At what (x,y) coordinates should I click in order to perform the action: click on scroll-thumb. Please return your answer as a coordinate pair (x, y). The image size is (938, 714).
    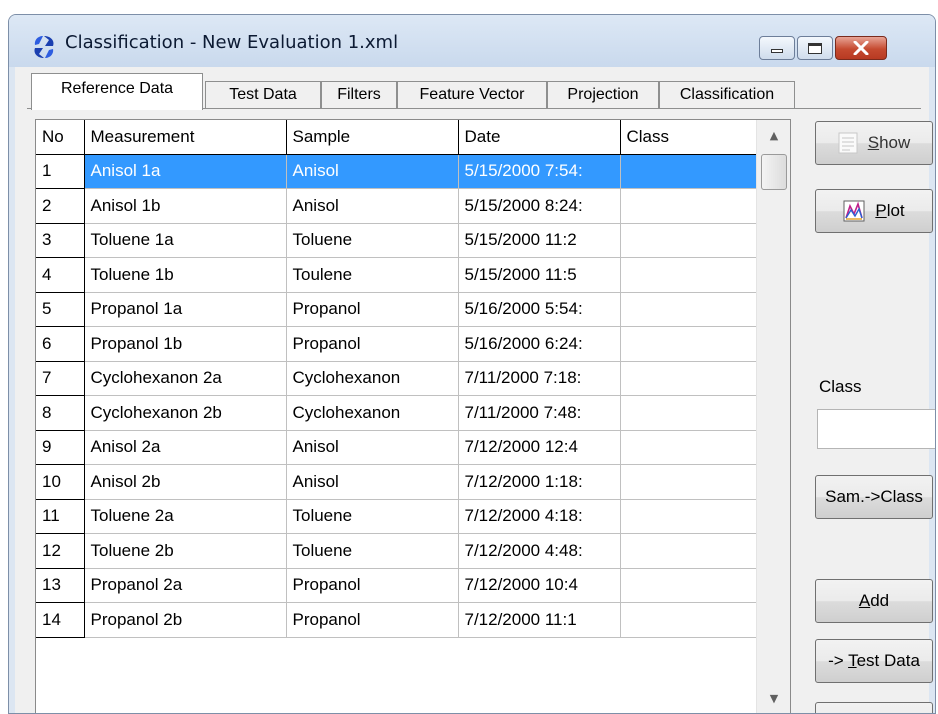
    Looking at the image, I should click on (774, 172).